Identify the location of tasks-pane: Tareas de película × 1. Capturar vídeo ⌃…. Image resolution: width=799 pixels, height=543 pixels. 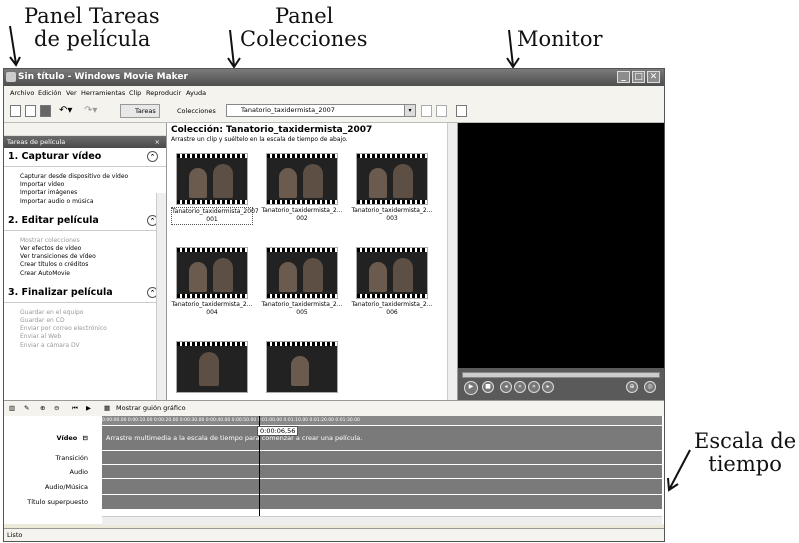
(85, 261).